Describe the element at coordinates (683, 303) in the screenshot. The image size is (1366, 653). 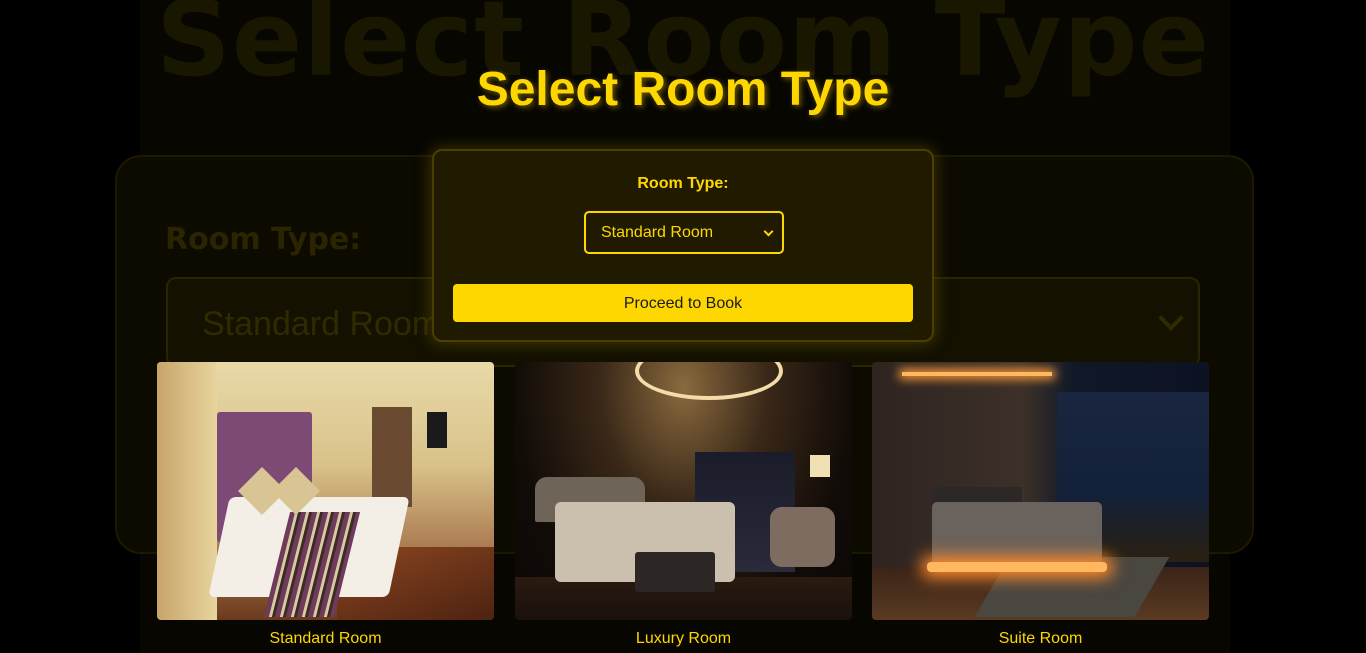
I see `proceed-to-book-button: Proceed to Book` at that location.